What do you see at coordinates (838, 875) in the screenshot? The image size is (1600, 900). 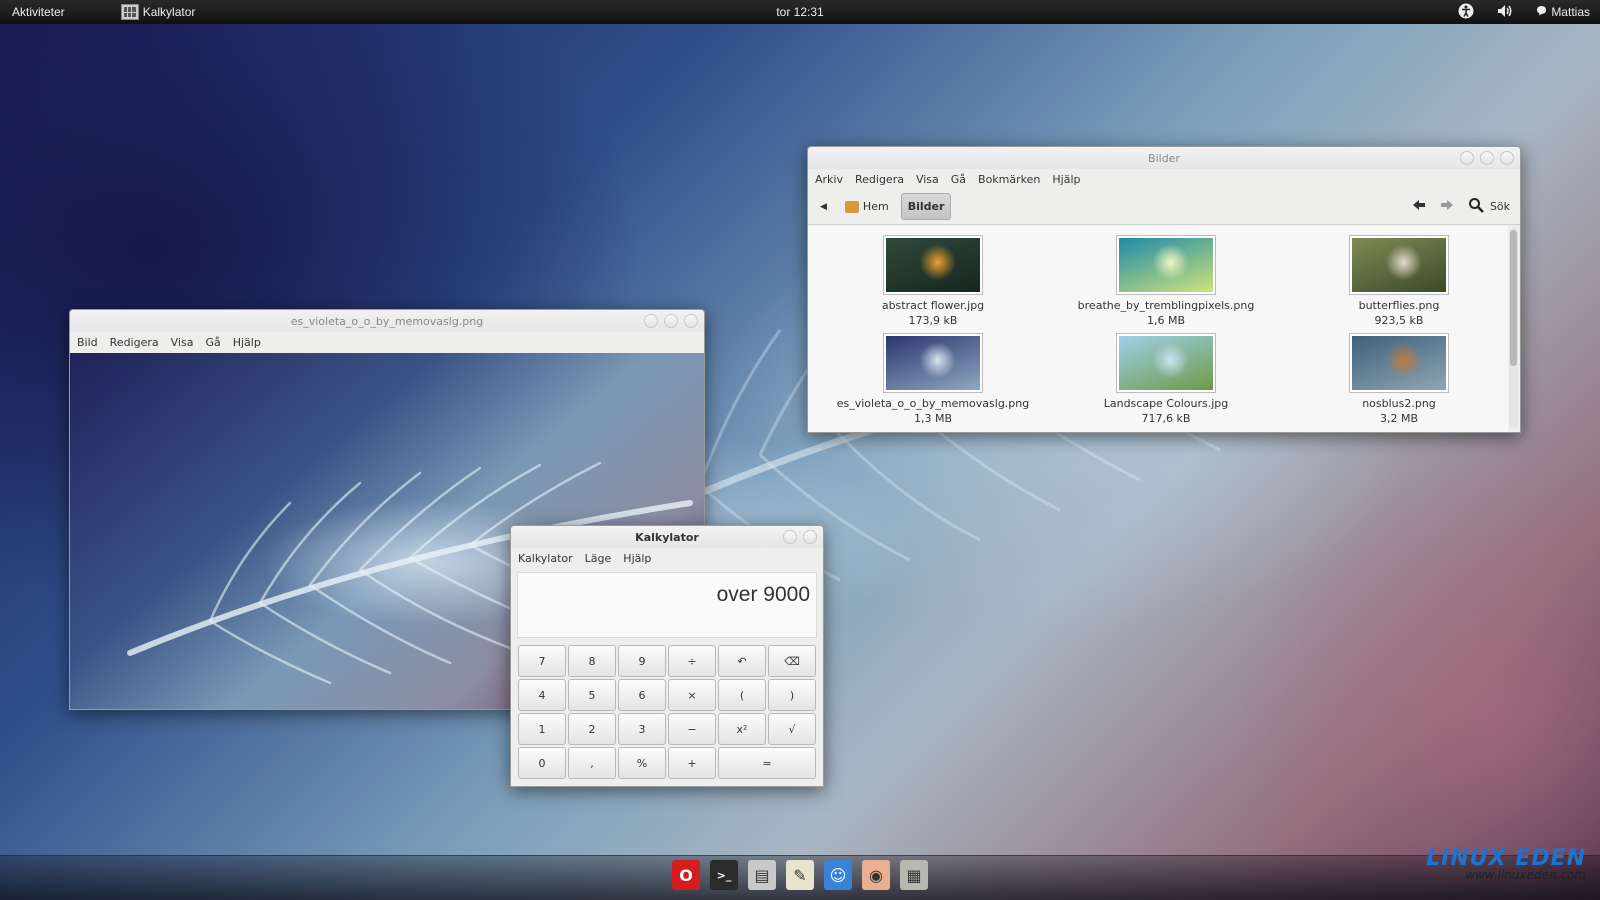 I see `messenger-icon: ☺` at bounding box center [838, 875].